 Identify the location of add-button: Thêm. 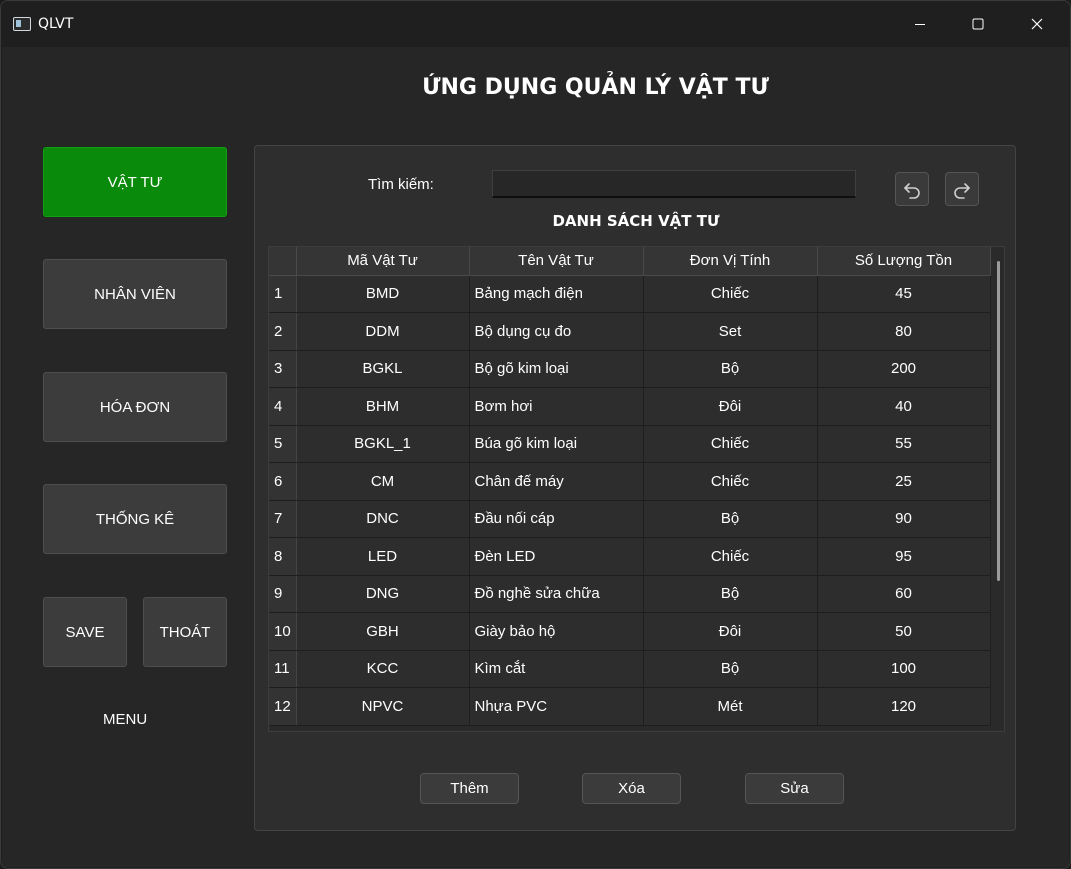
(469, 788).